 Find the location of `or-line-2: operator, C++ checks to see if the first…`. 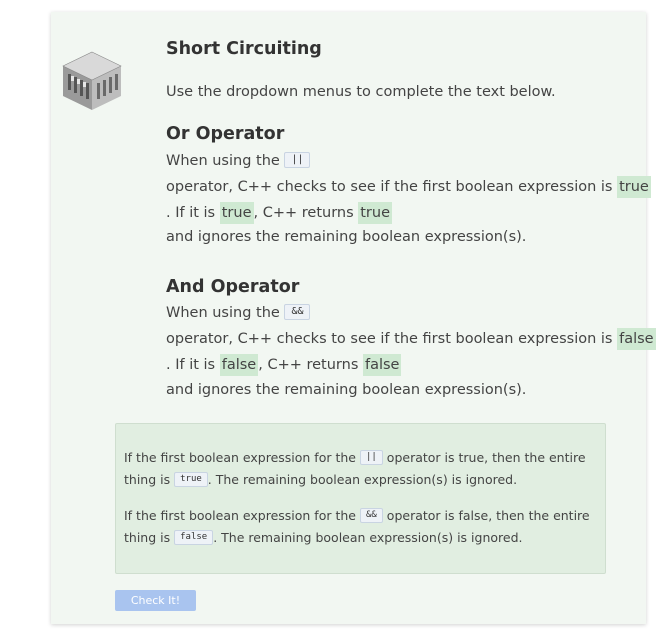

or-line-2: operator, C++ checks to see if the first… is located at coordinates (408, 187).